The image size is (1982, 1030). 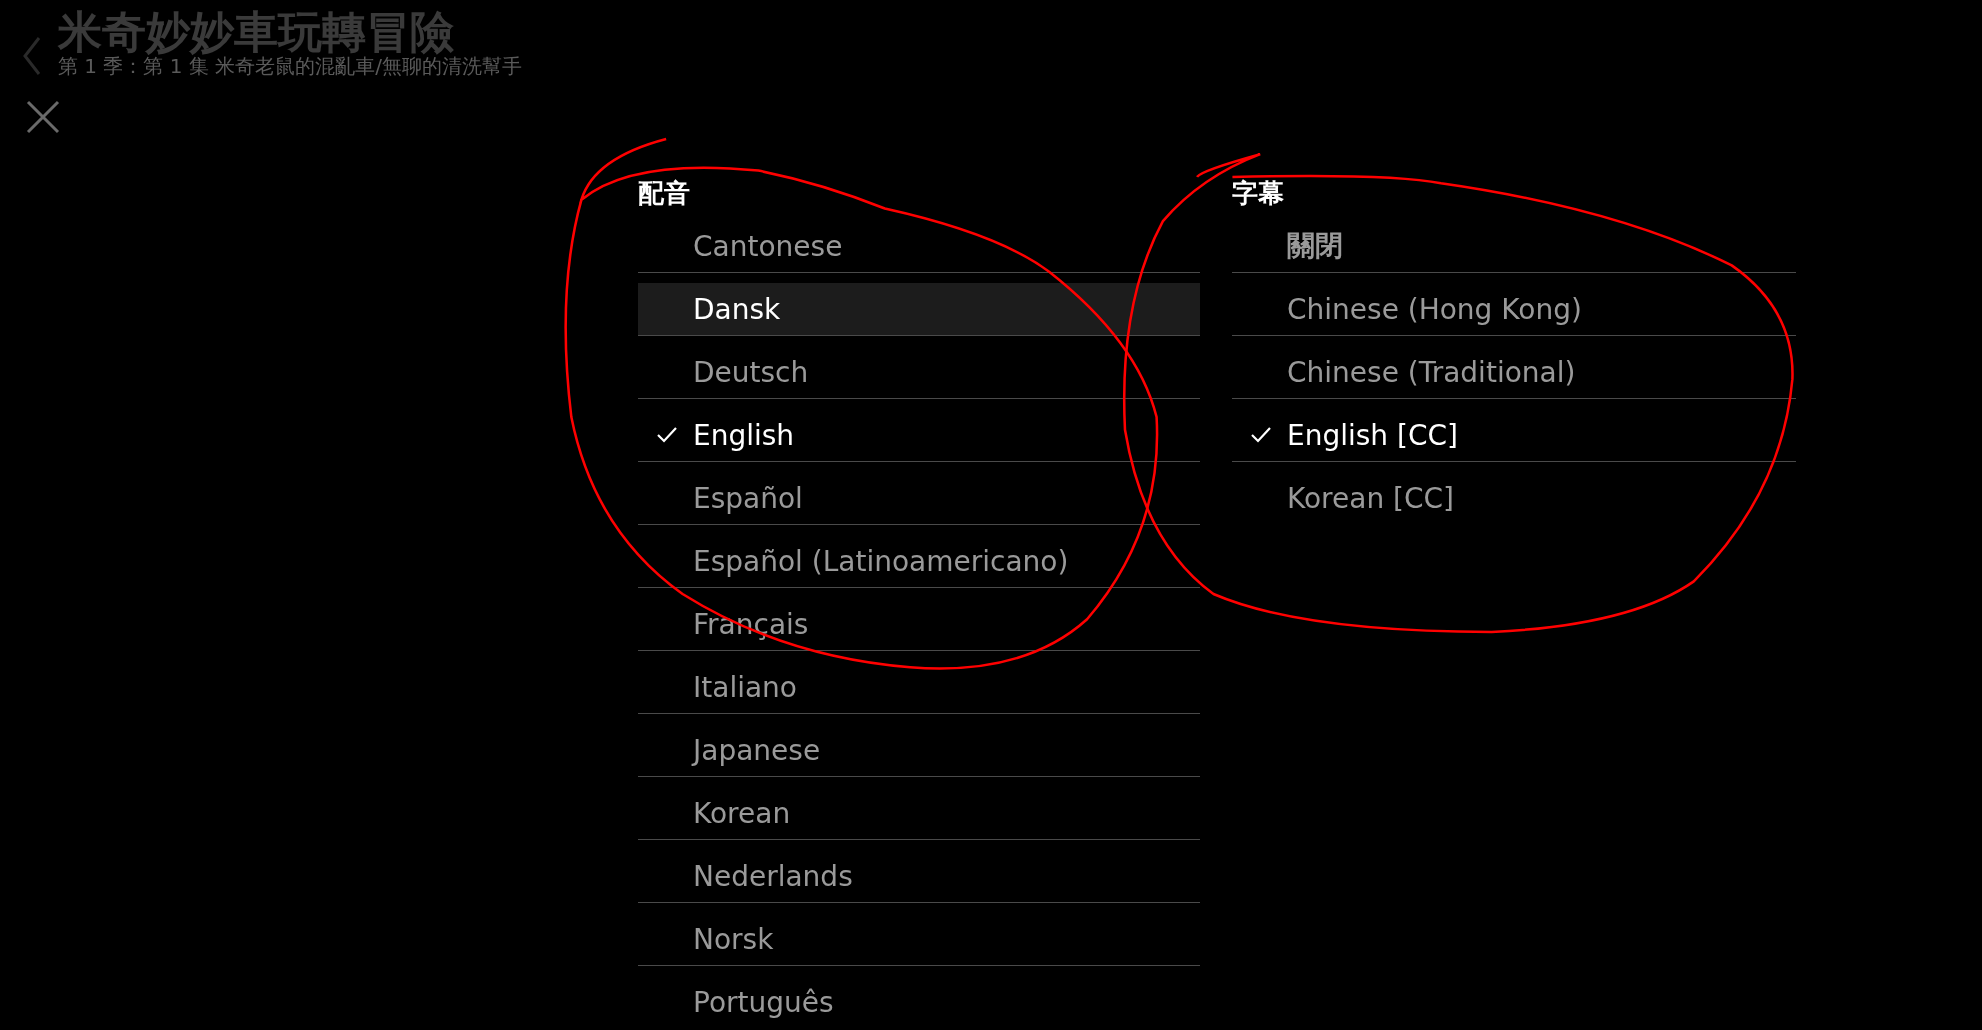 What do you see at coordinates (919, 934) in the screenshot?
I see `language-option: Norsk` at bounding box center [919, 934].